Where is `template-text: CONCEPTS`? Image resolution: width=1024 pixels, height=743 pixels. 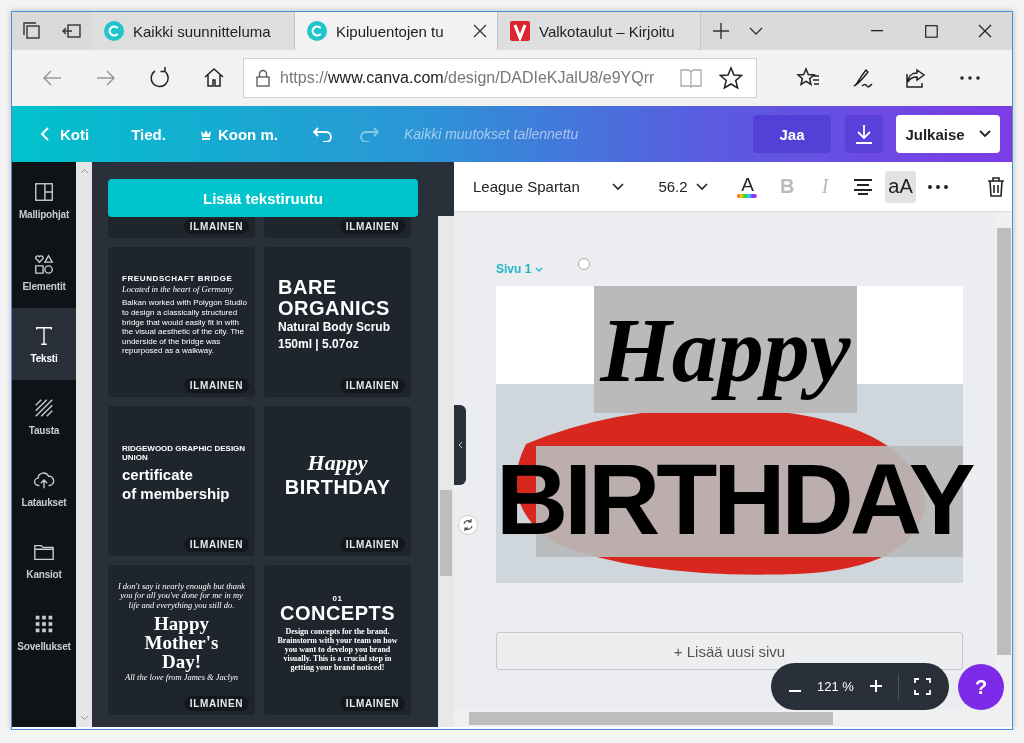 template-text: CONCEPTS is located at coordinates (337, 613).